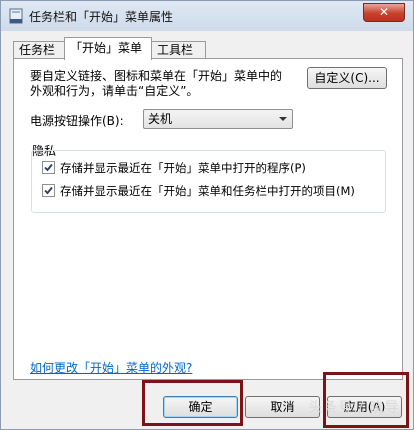  What do you see at coordinates (77, 121) in the screenshot?
I see `power-button-label: 电源按钮操作(B):` at bounding box center [77, 121].